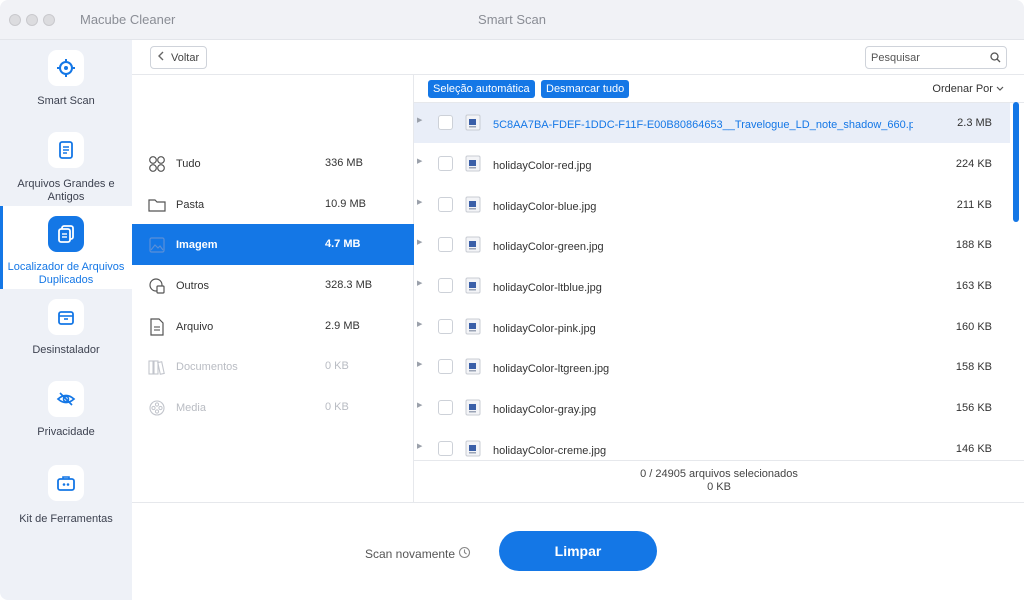 The width and height of the screenshot is (1024, 600). I want to click on sort-by-label: Ordenar Por, so click(962, 89).